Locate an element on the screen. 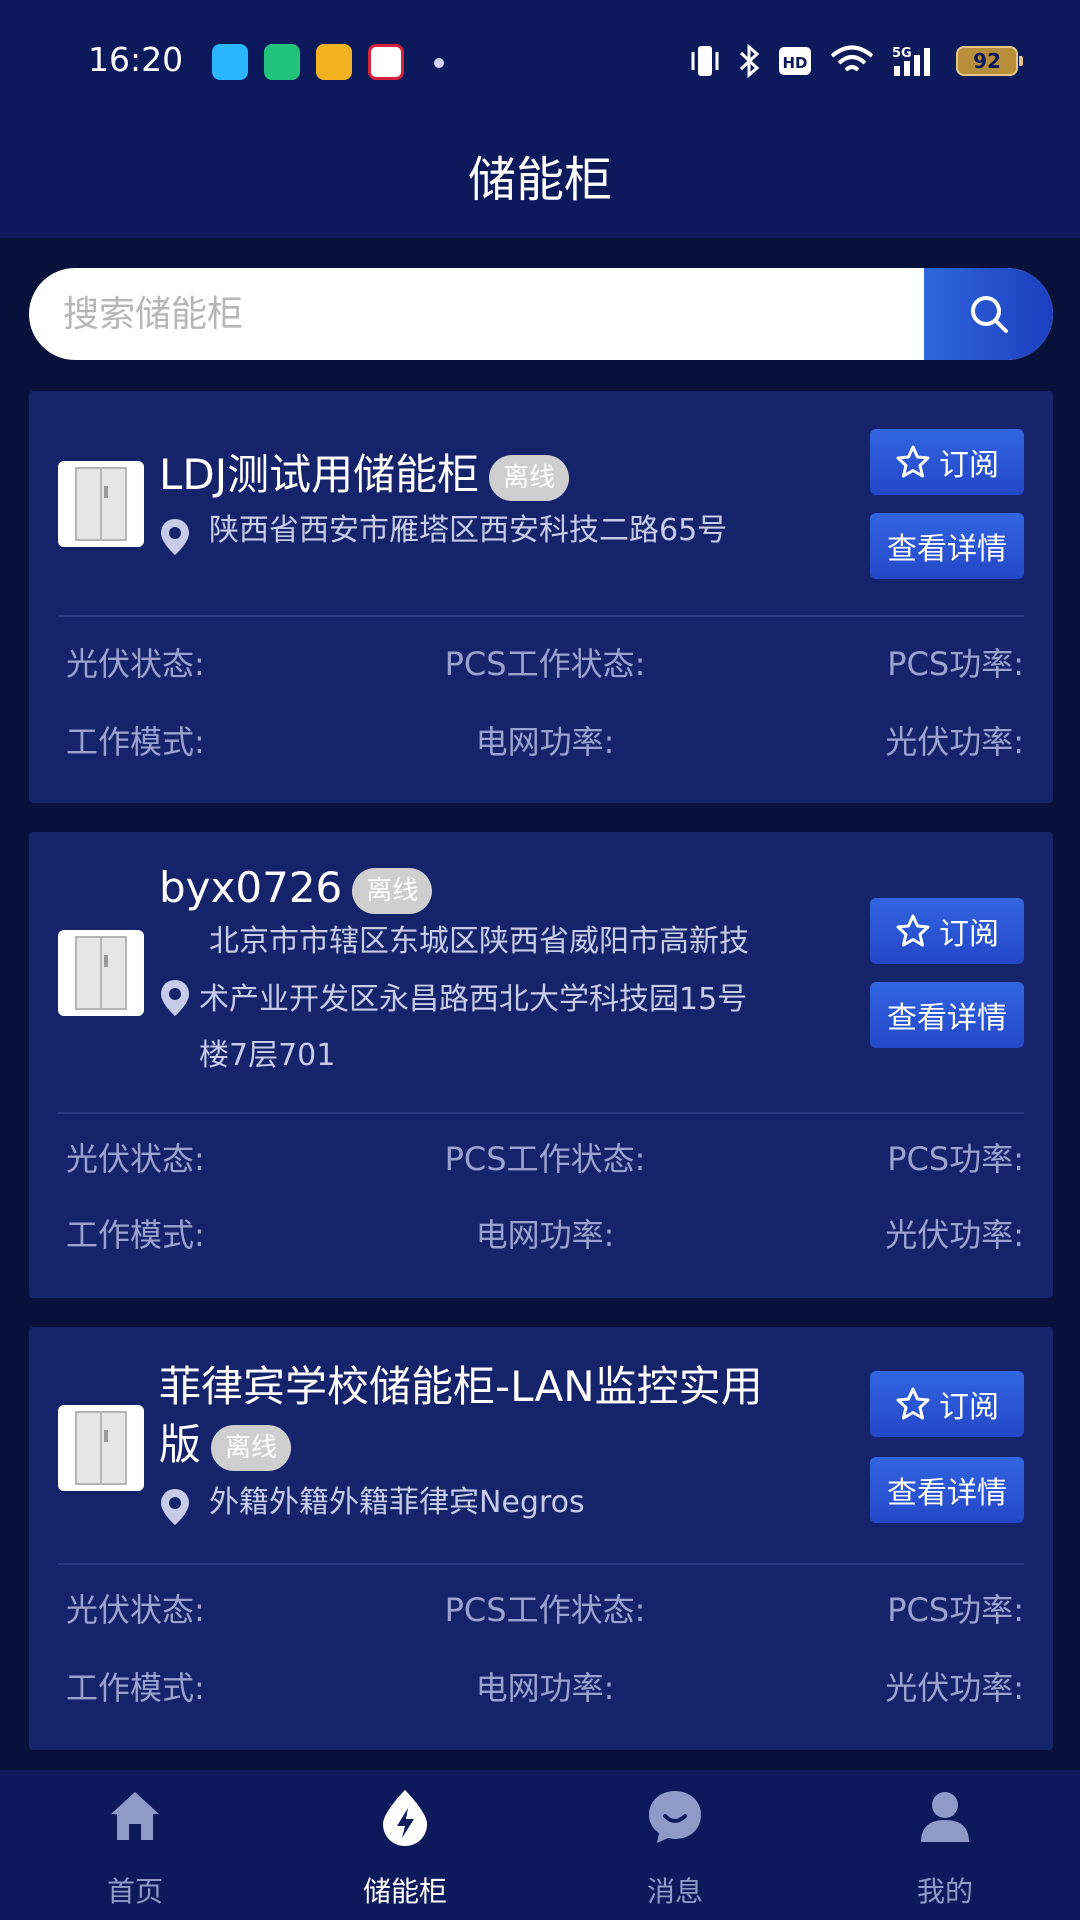 This screenshot has width=1080, height=1920. cabinet-name: LDJ测试用储能柜 离线 is located at coordinates (364, 475).